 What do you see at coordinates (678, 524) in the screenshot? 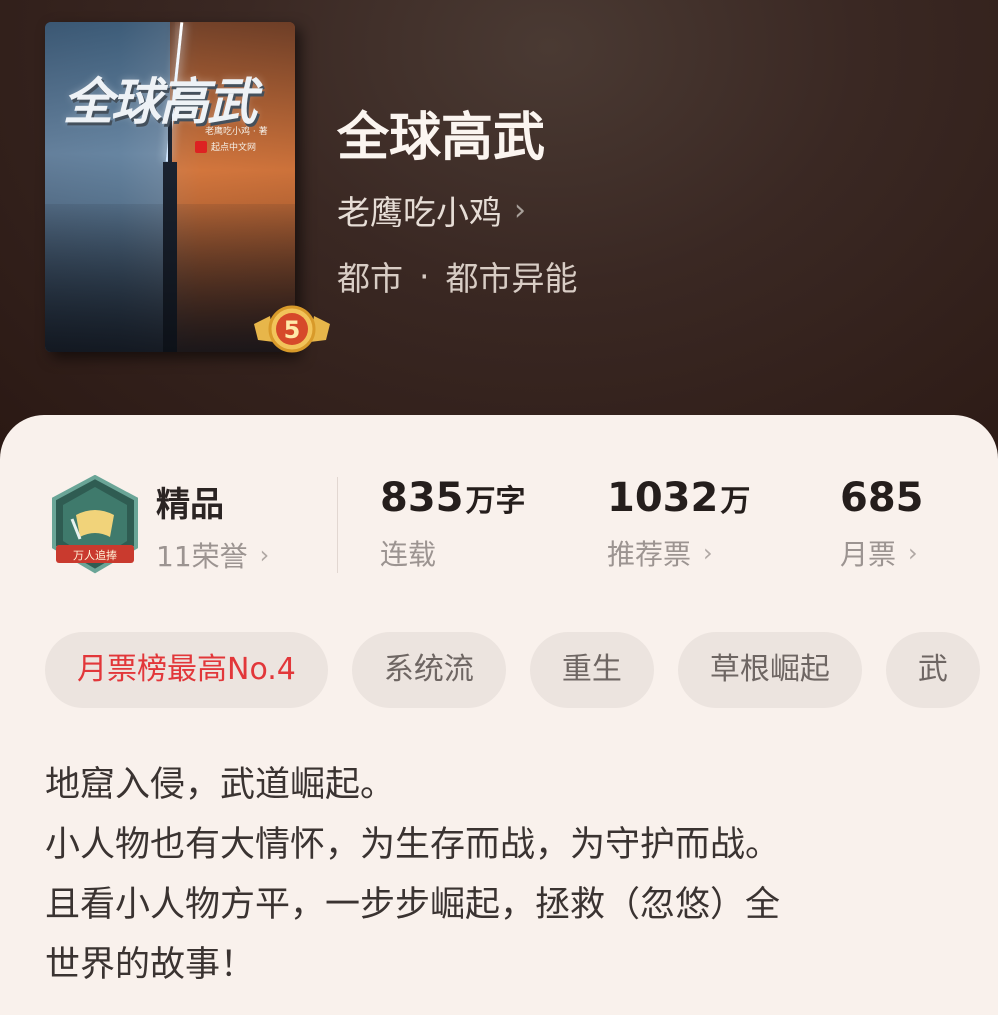
I see `stat-recommend: 1032 万 推荐票 ›` at bounding box center [678, 524].